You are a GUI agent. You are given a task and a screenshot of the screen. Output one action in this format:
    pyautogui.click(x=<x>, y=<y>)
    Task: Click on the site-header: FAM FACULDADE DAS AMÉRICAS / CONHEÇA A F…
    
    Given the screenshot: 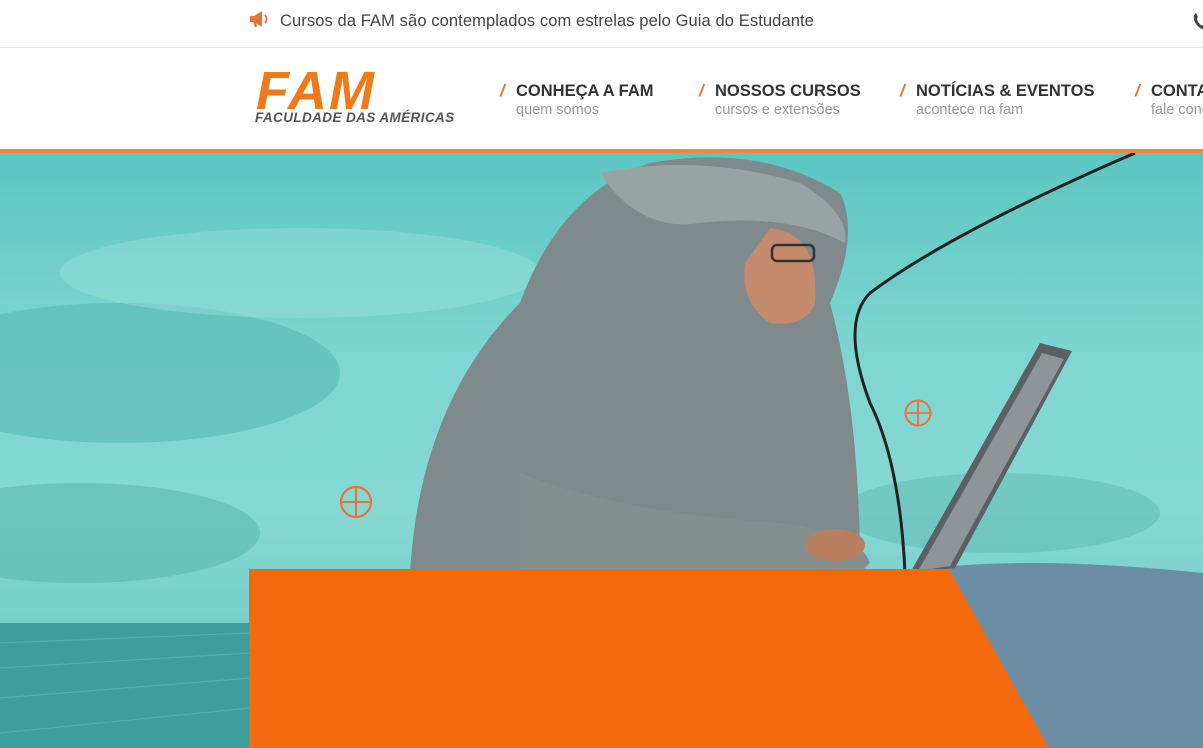 What is the action you would take?
    pyautogui.click(x=601, y=99)
    